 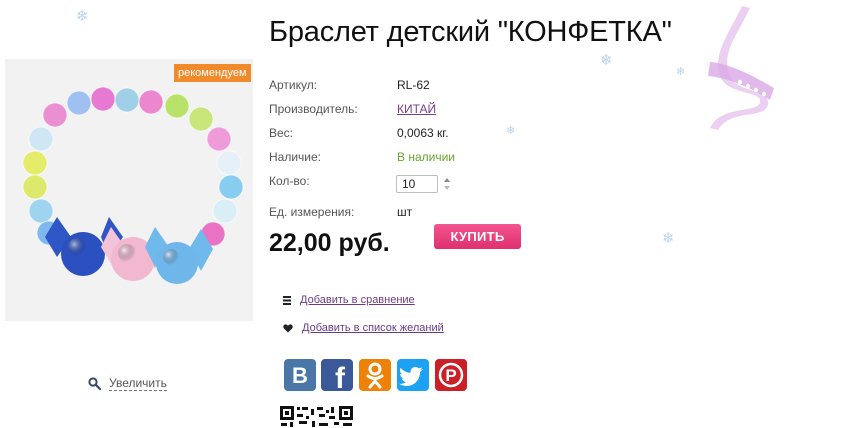 I want to click on zoom-link: Увеличить, so click(x=127, y=383).